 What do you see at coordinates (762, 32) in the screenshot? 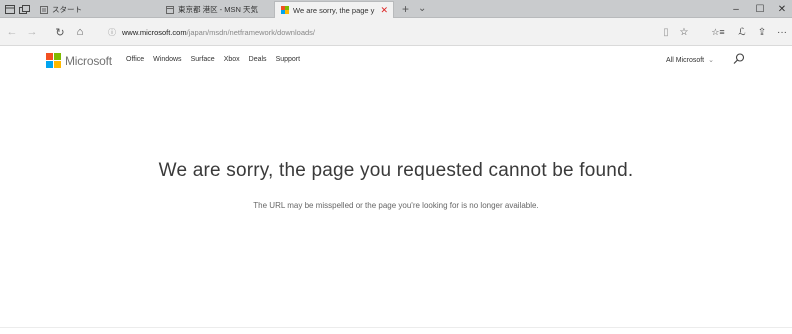
I see `share-icon: ⇪` at bounding box center [762, 32].